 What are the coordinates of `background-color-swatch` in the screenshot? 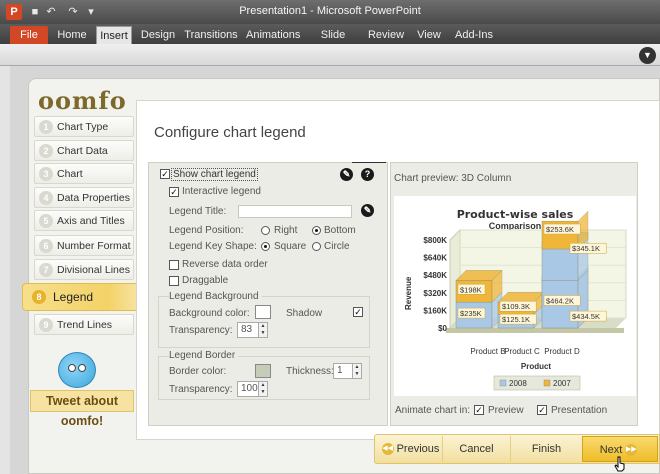 It's located at (263, 312).